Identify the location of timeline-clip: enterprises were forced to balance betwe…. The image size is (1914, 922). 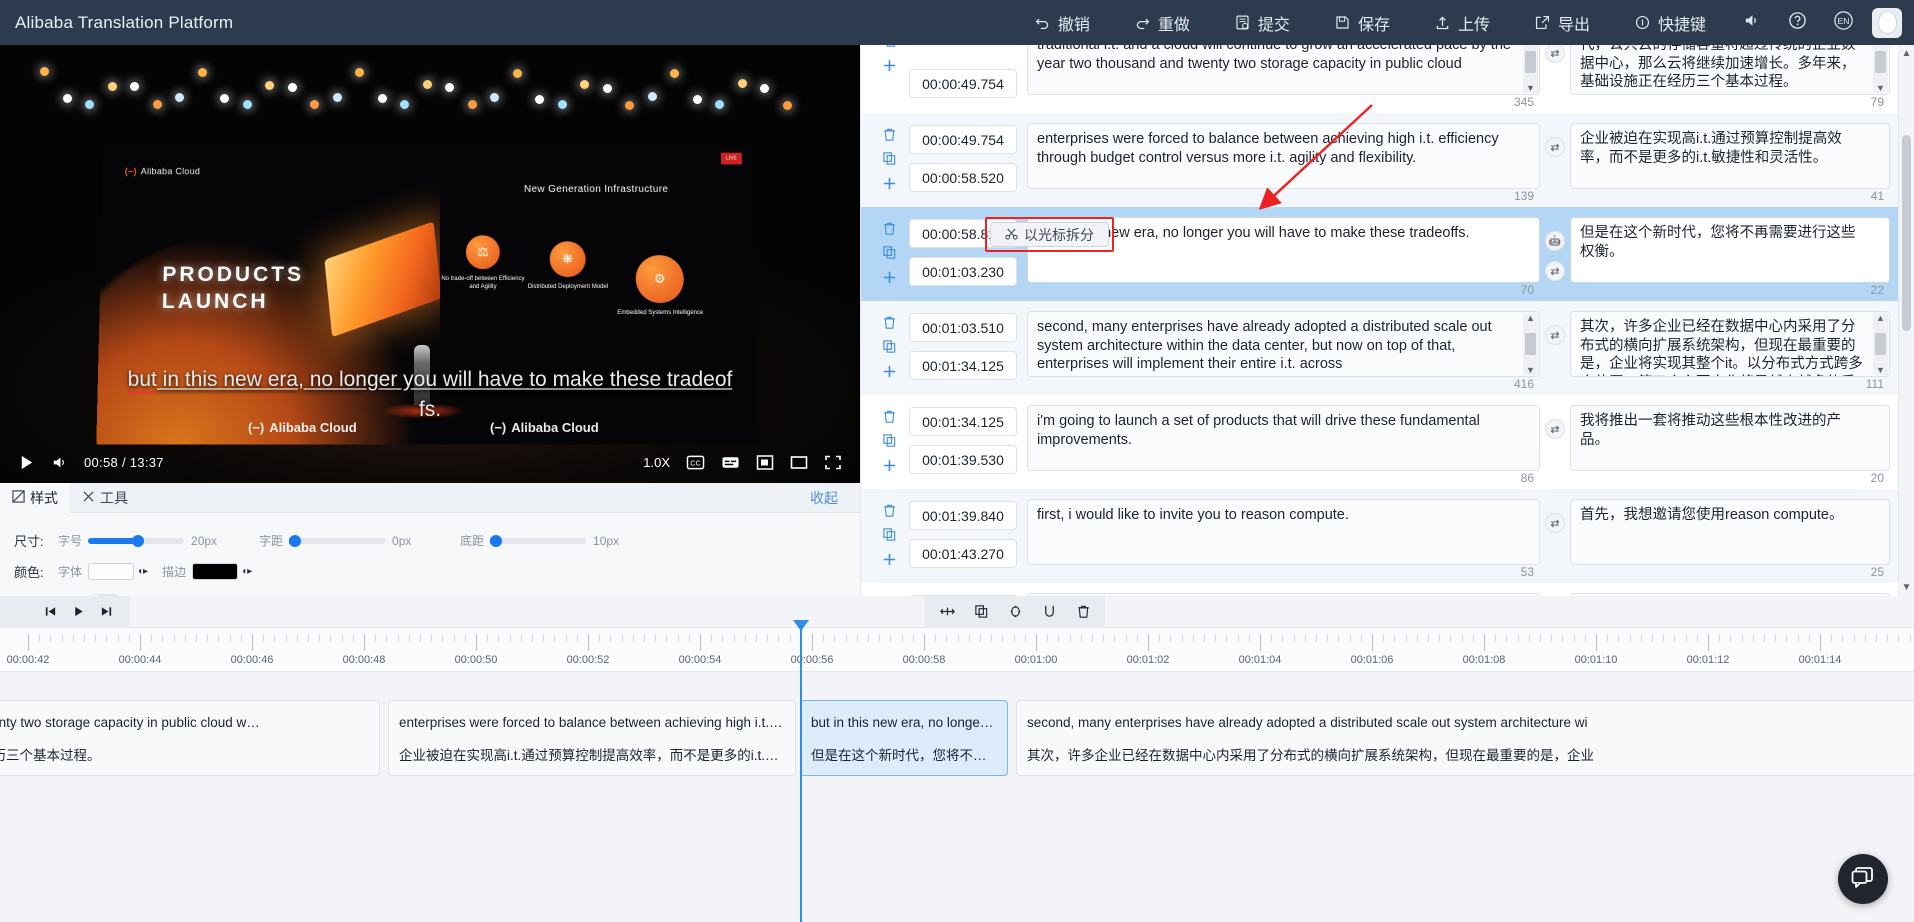
(592, 738).